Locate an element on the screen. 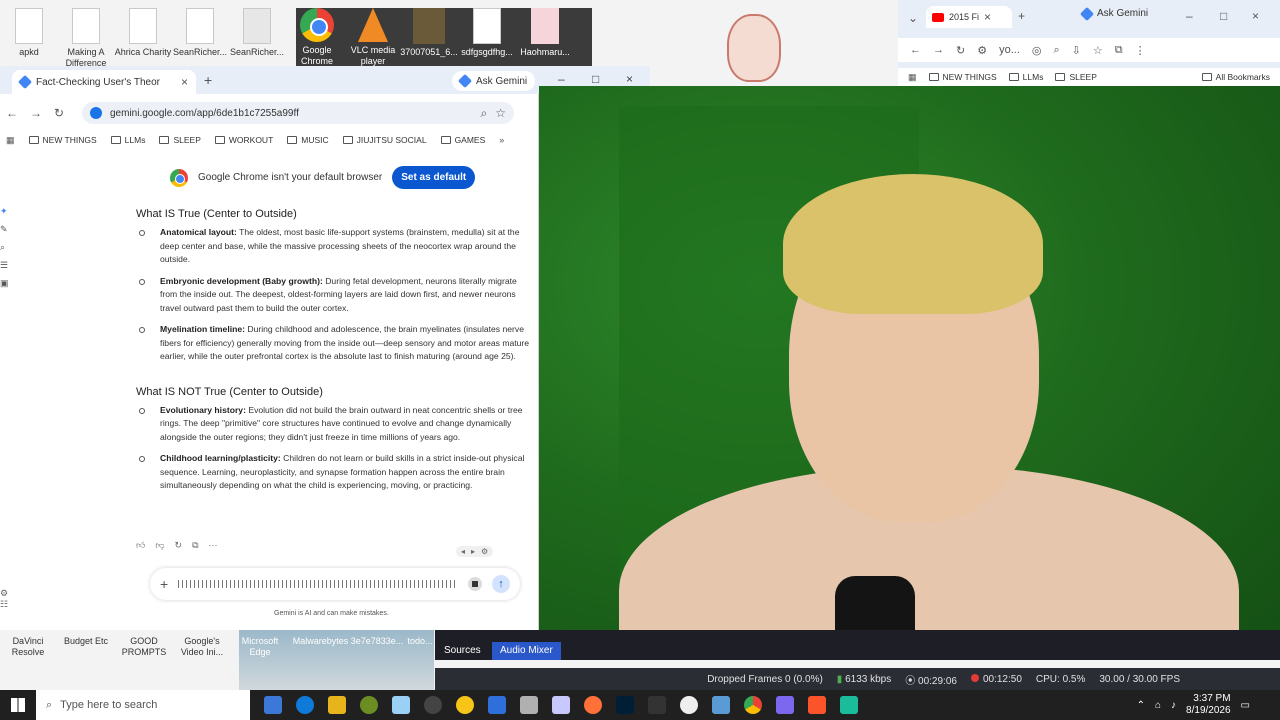 The image size is (1280, 720). thumbs-up-icon: 👍︎ is located at coordinates (140, 545).